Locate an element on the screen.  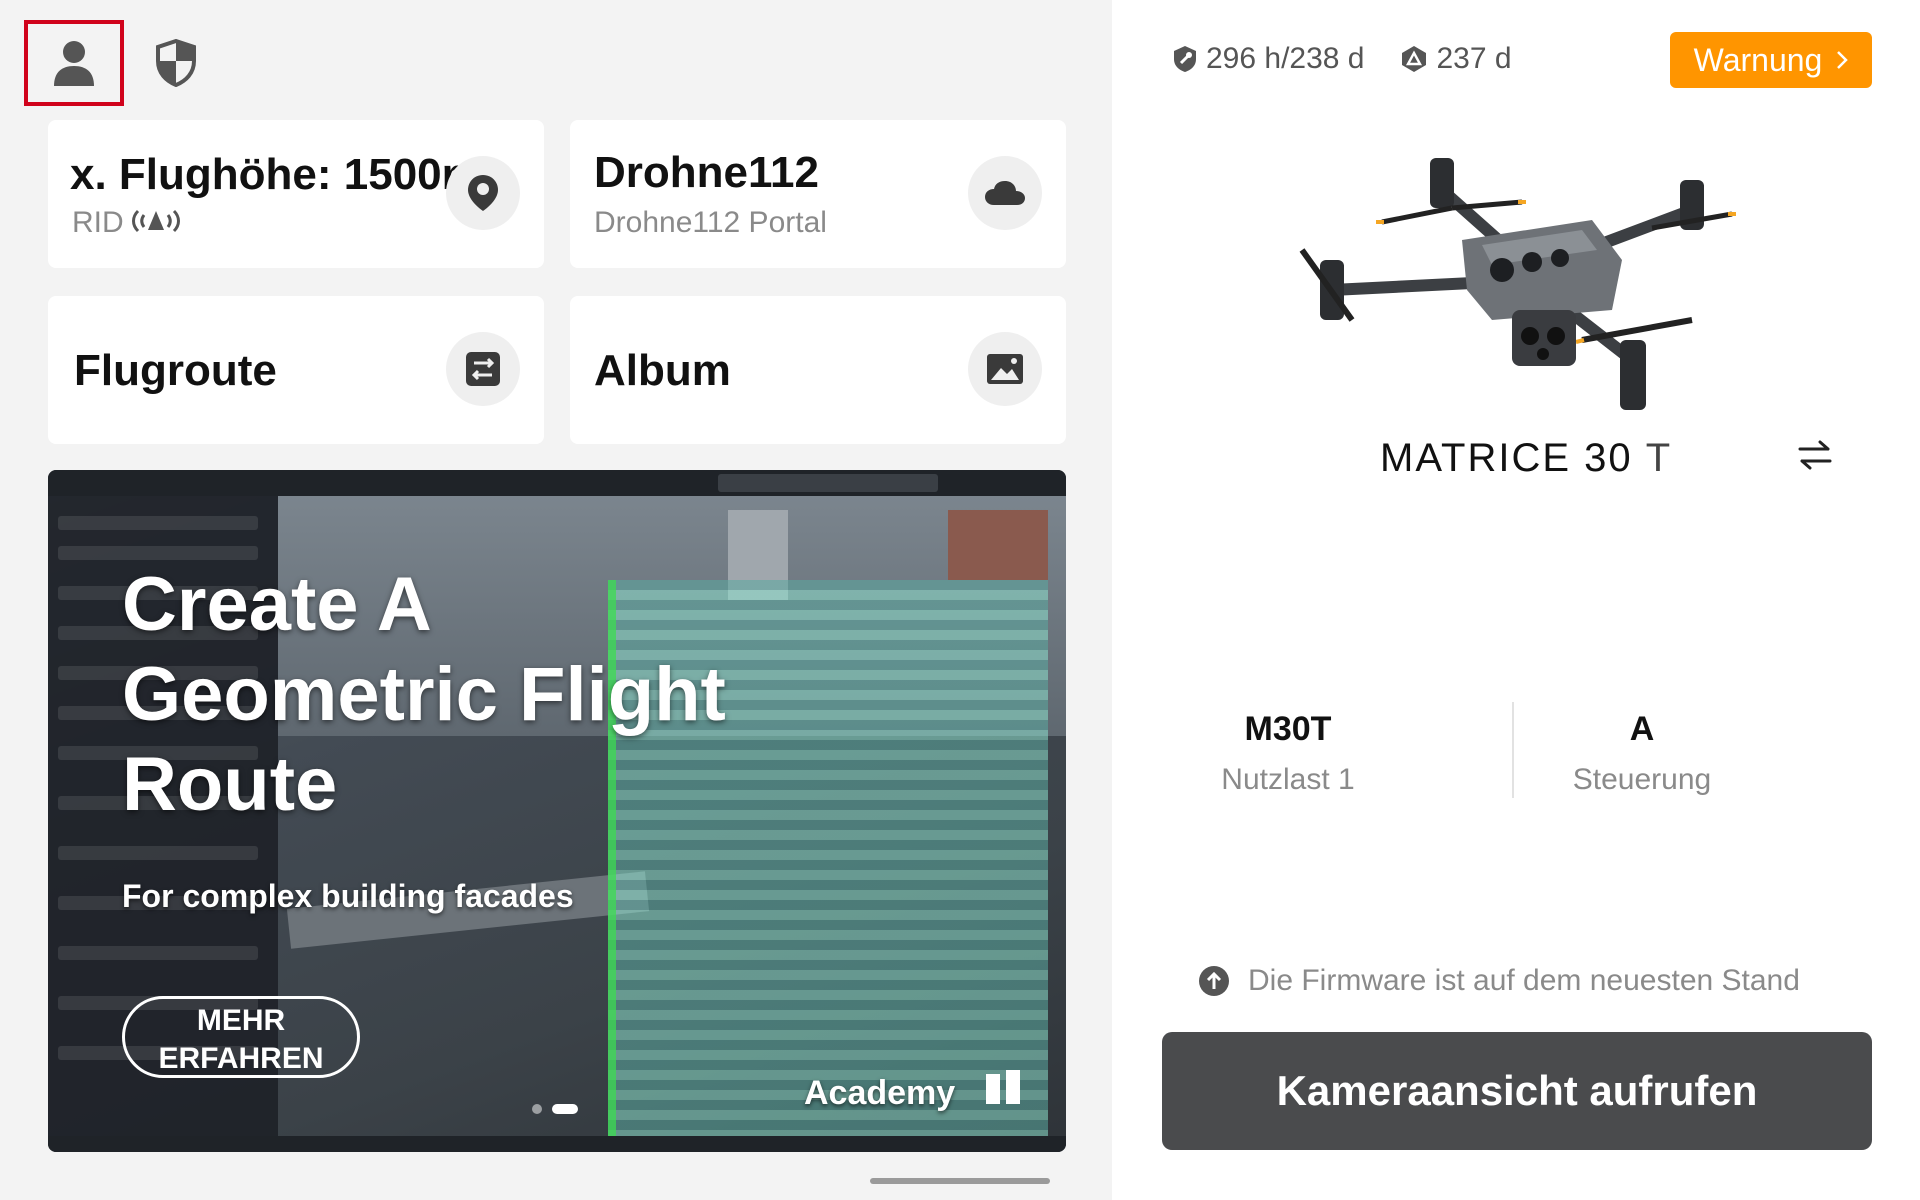
album-button is located at coordinates (1005, 369).